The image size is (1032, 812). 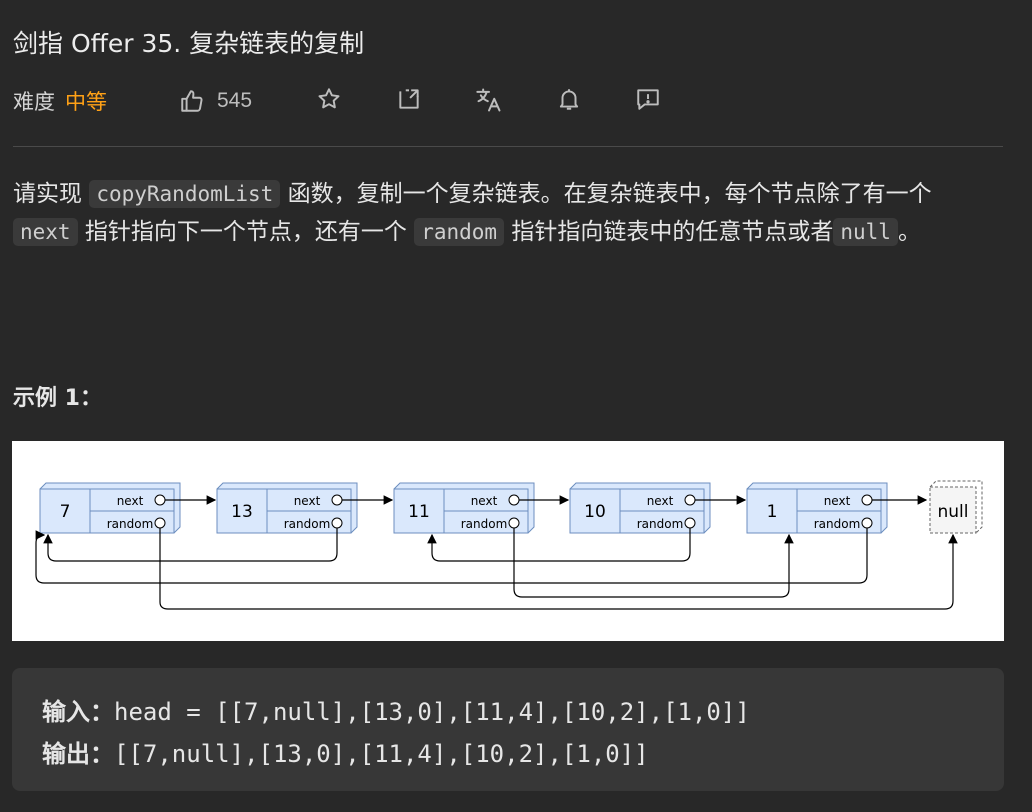 I want to click on list-node: 7 next random, so click(x=110, y=508).